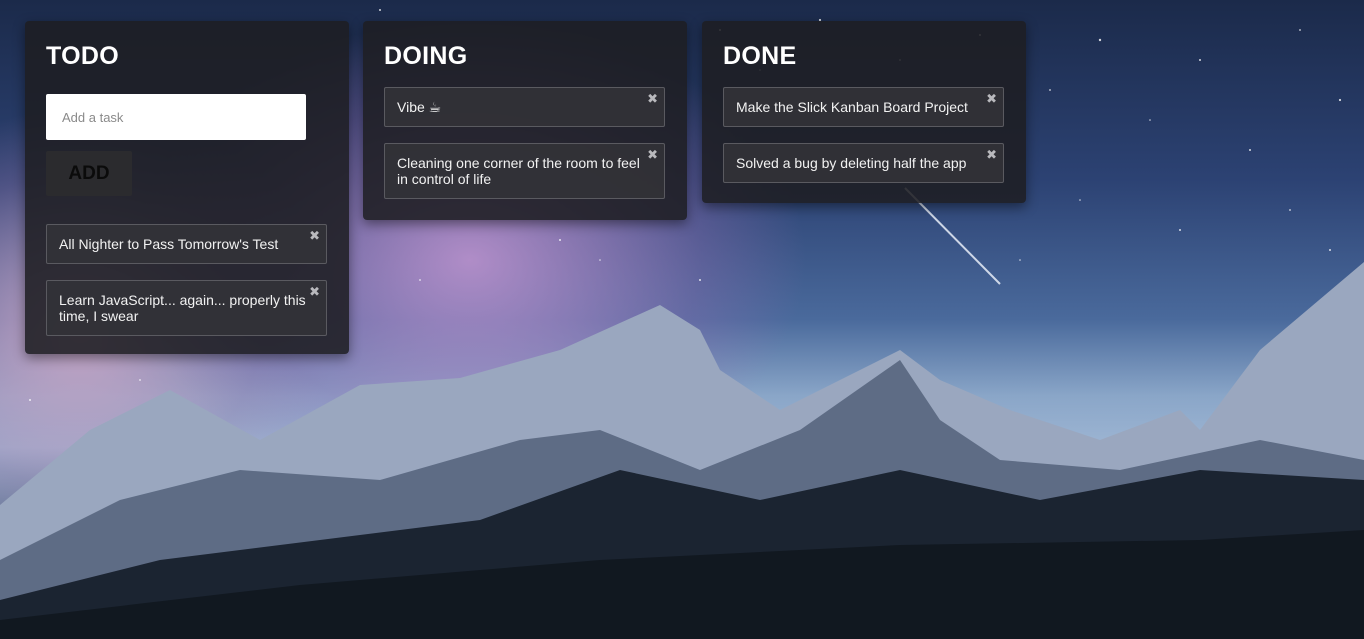 Image resolution: width=1364 pixels, height=639 pixels. What do you see at coordinates (852, 107) in the screenshot?
I see `task-card-text: Make the Slick Kanban Board Project` at bounding box center [852, 107].